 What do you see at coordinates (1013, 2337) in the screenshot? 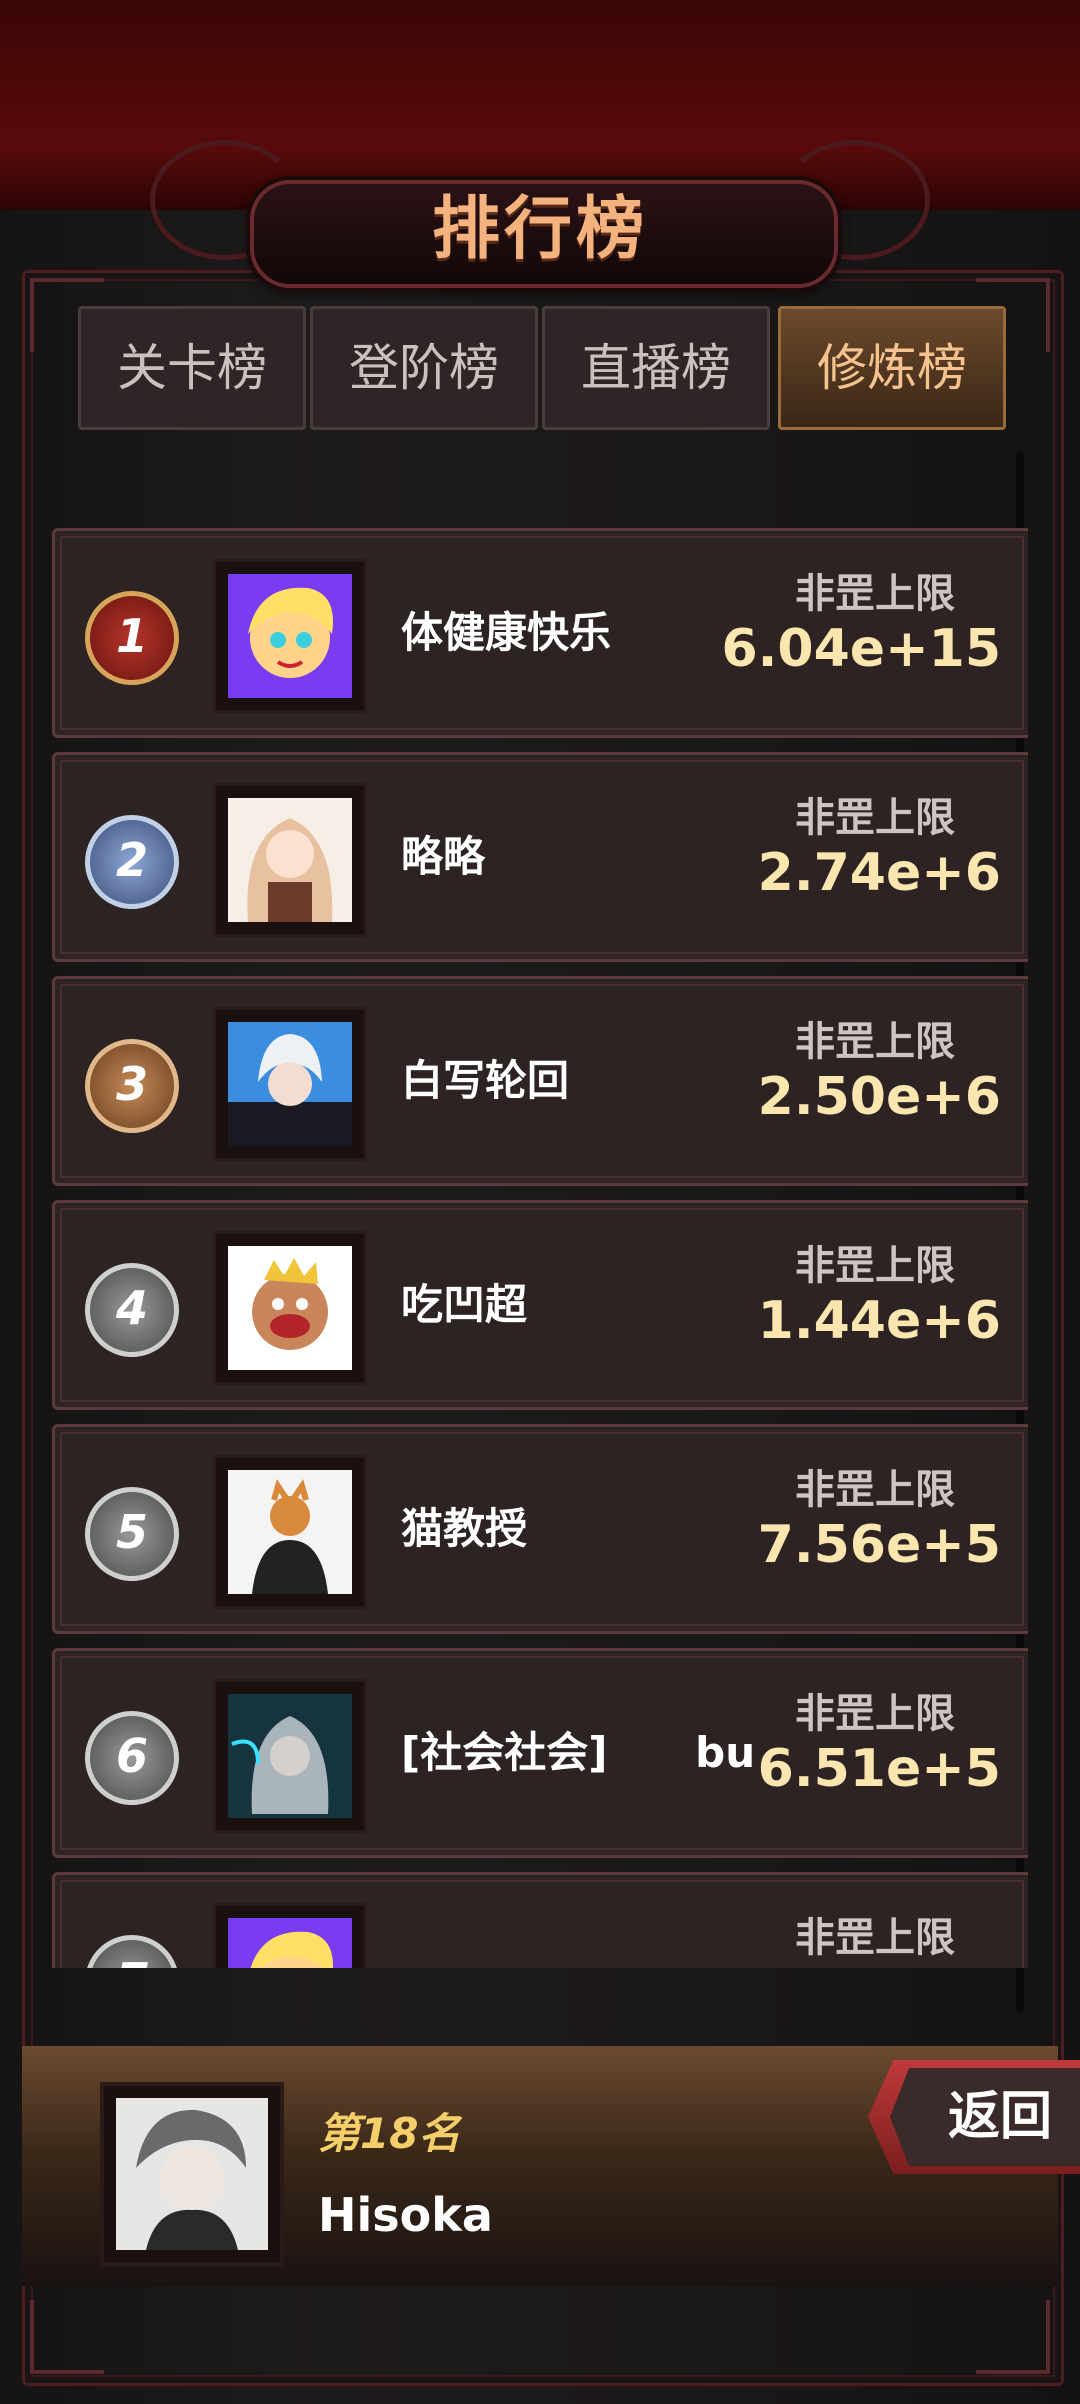
I see `corner-ornament-bottom-right` at bounding box center [1013, 2337].